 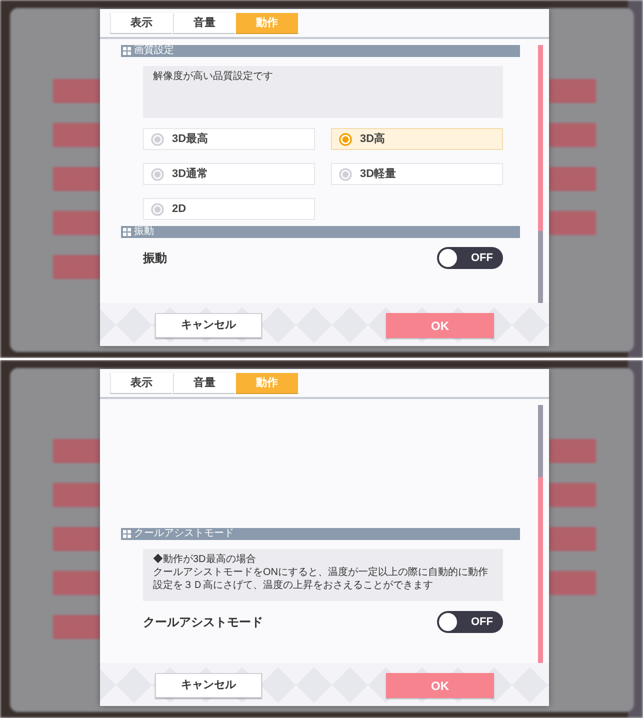 What do you see at coordinates (229, 174) in the screenshot?
I see `radio-option: 3D通常` at bounding box center [229, 174].